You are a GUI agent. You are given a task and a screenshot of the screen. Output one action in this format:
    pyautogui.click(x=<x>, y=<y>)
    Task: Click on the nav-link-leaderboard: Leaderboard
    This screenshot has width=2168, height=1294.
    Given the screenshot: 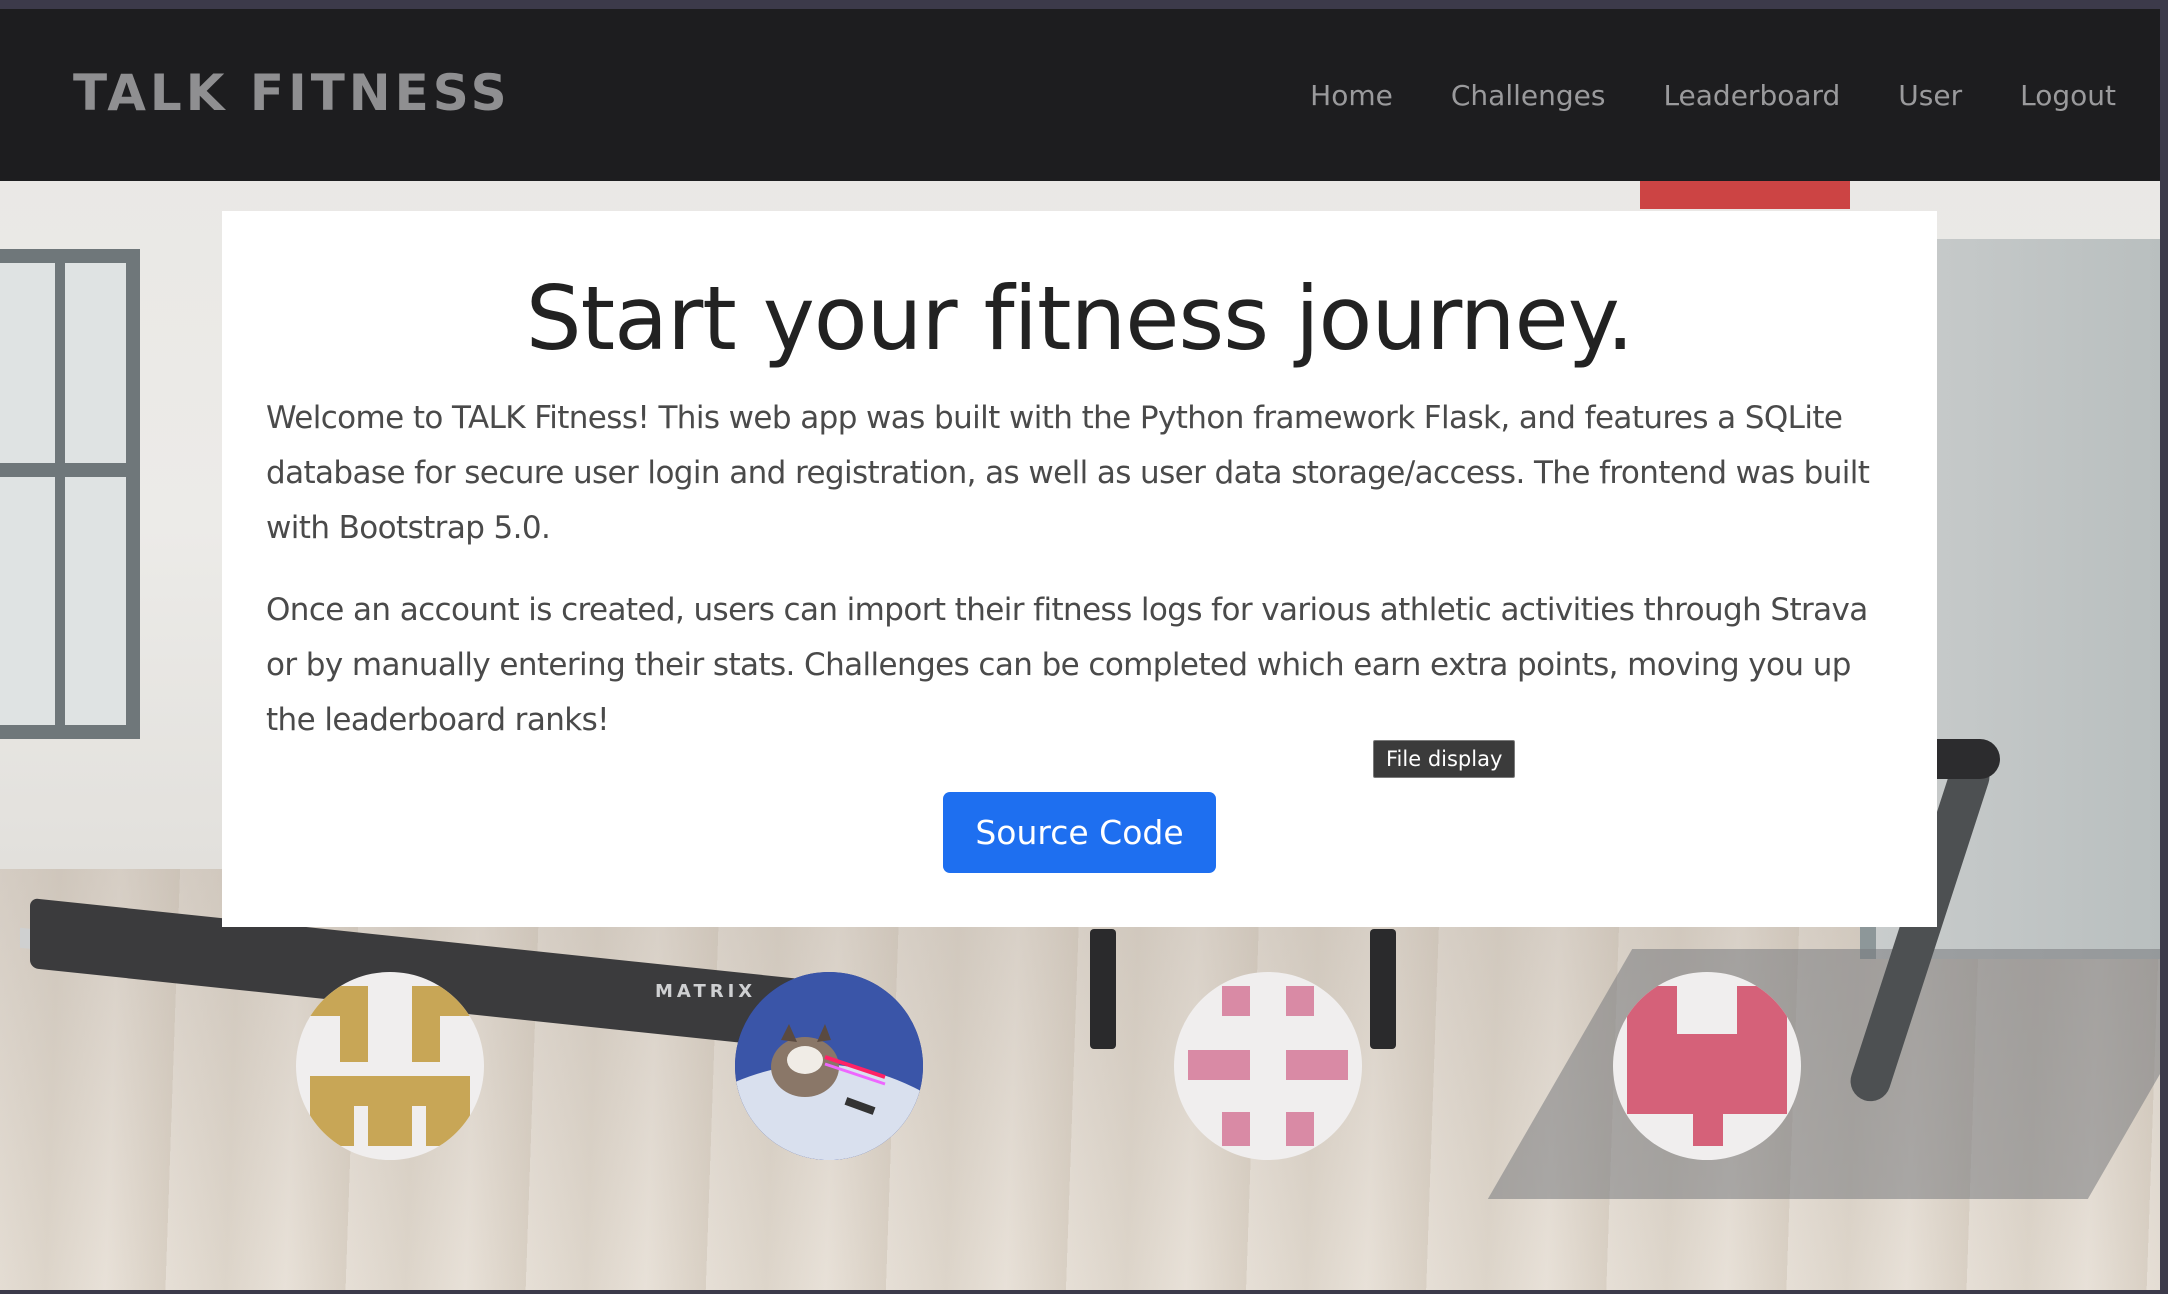 What is the action you would take?
    pyautogui.click(x=1751, y=95)
    